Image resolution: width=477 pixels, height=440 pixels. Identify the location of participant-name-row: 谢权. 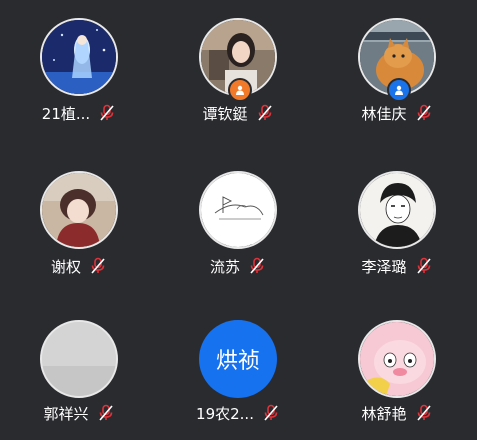
(79, 266).